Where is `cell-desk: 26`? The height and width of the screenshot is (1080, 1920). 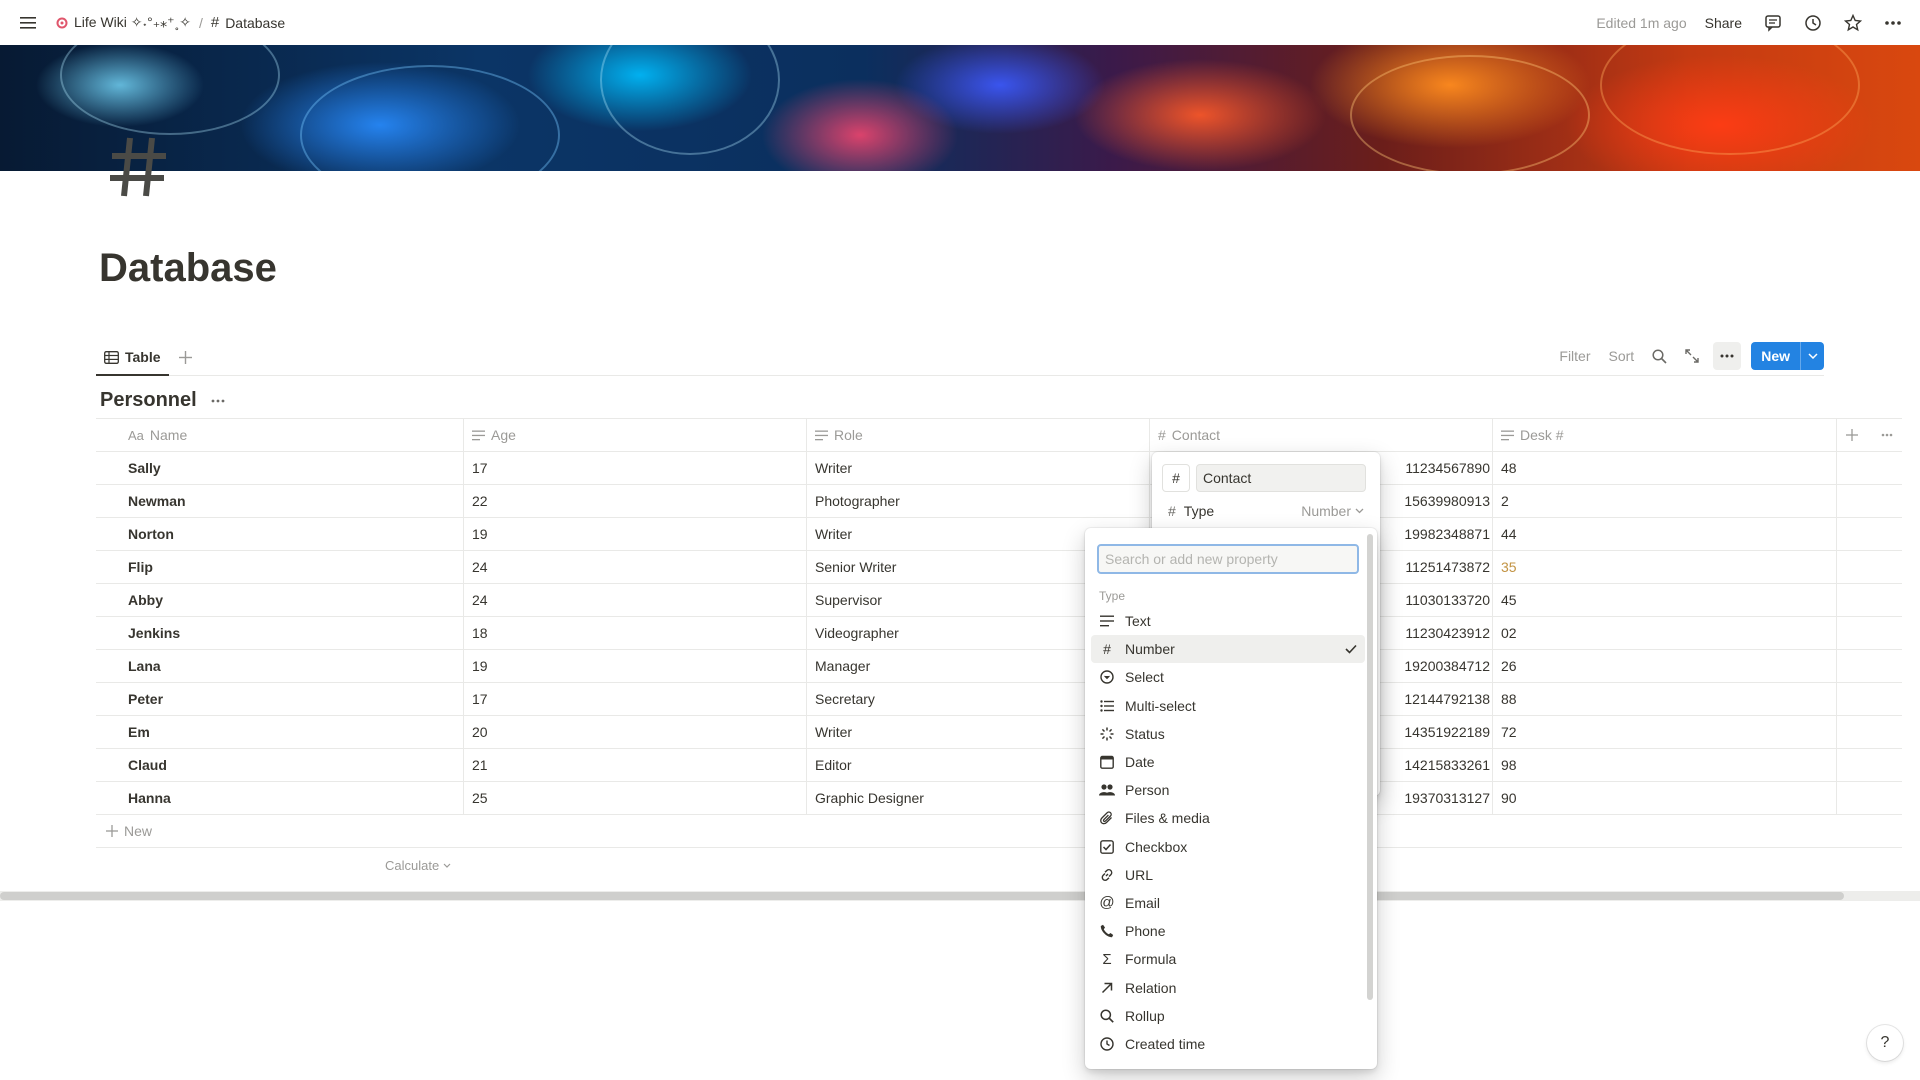 cell-desk: 26 is located at coordinates (1665, 666).